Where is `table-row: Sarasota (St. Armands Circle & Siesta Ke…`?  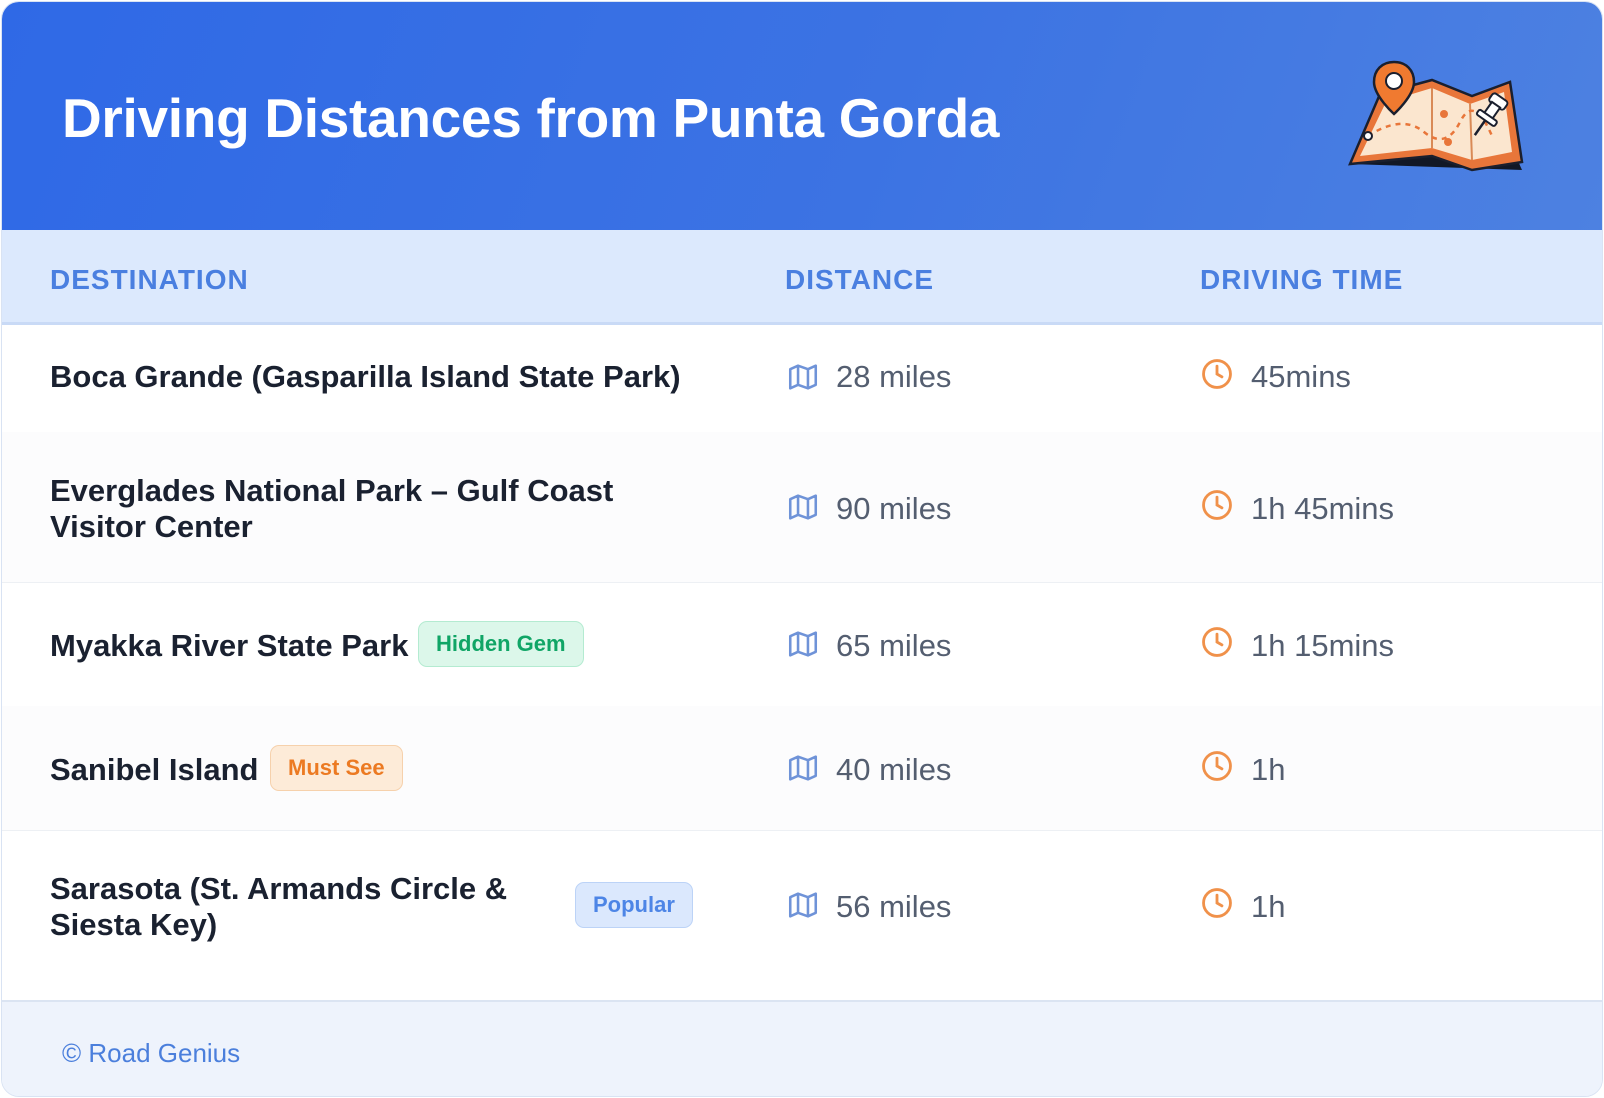 table-row: Sarasota (St. Armands Circle & Siesta Ke… is located at coordinates (802, 905).